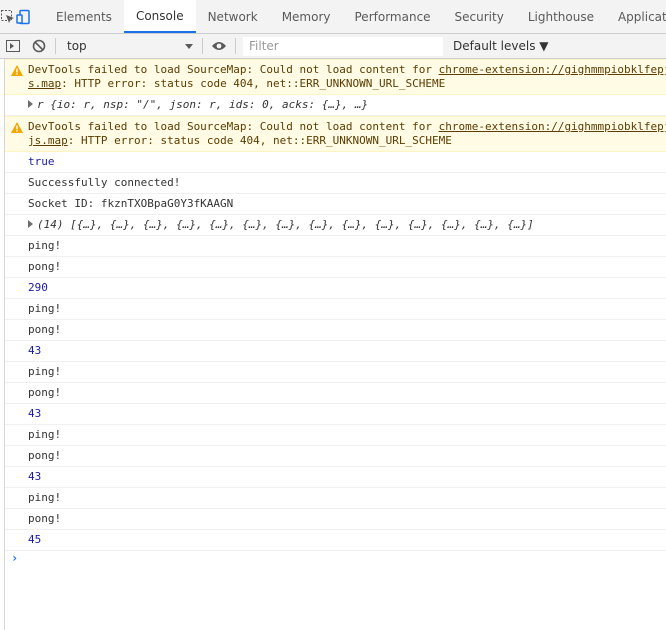  Describe the element at coordinates (335, 288) in the screenshot. I see `log-line: 290` at that location.